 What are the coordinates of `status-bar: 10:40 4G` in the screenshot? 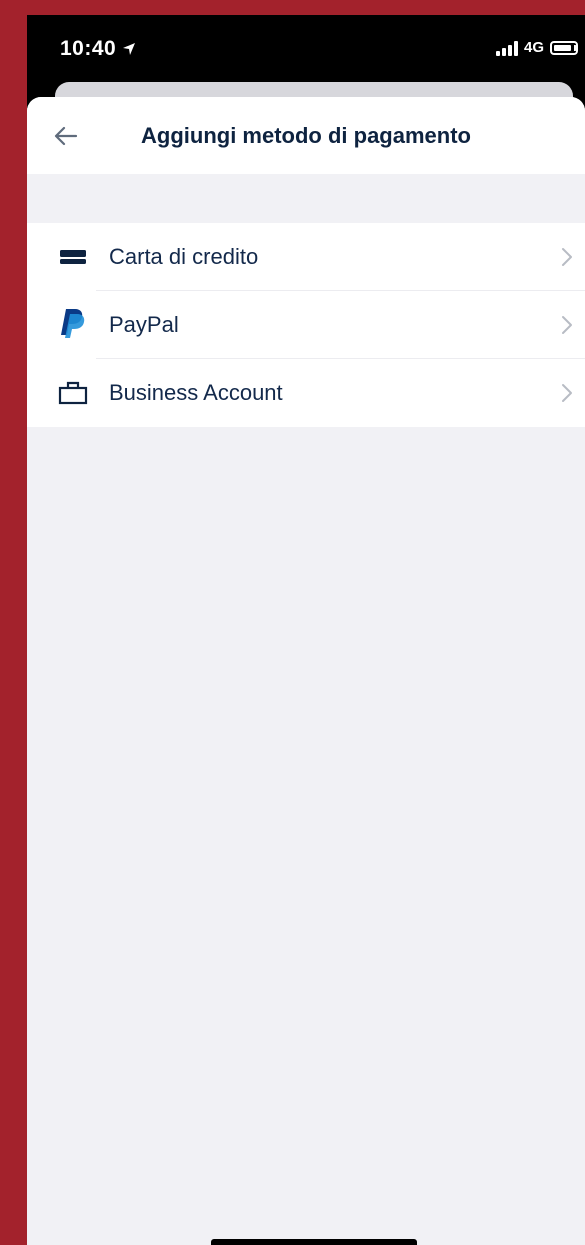 It's located at (306, 50).